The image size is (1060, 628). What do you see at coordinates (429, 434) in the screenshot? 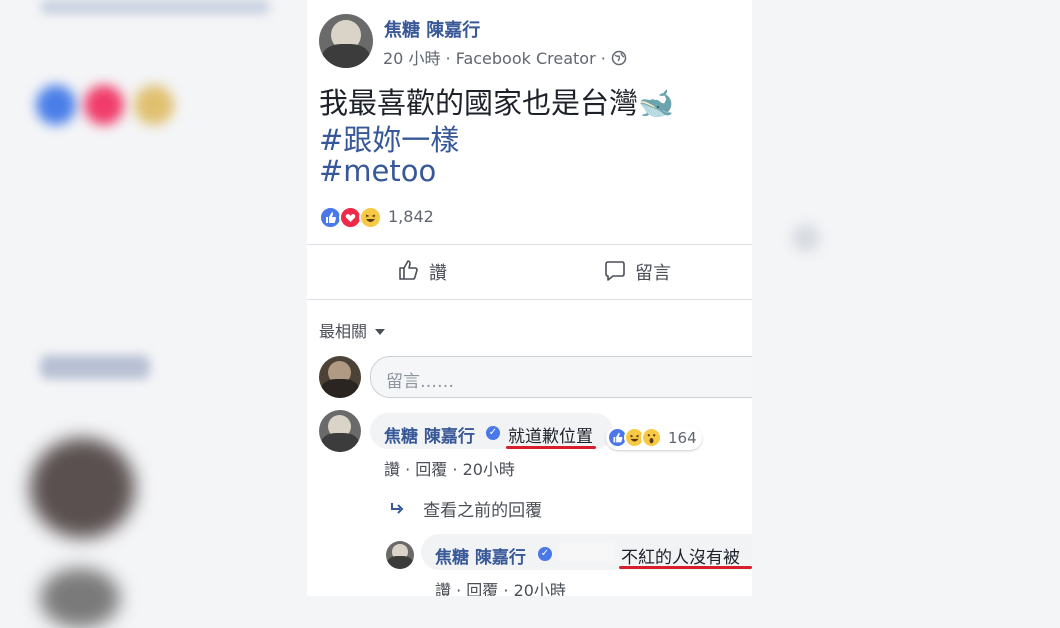
I see `comment-author-name: 焦糖 陳嘉行` at bounding box center [429, 434].